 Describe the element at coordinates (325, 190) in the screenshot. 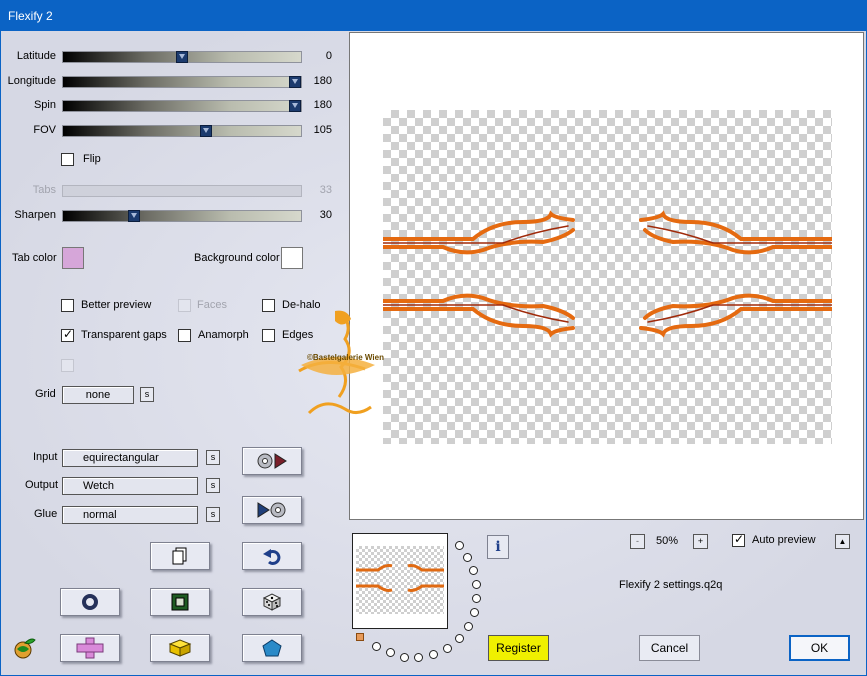

I see `tabs-value: 33` at that location.